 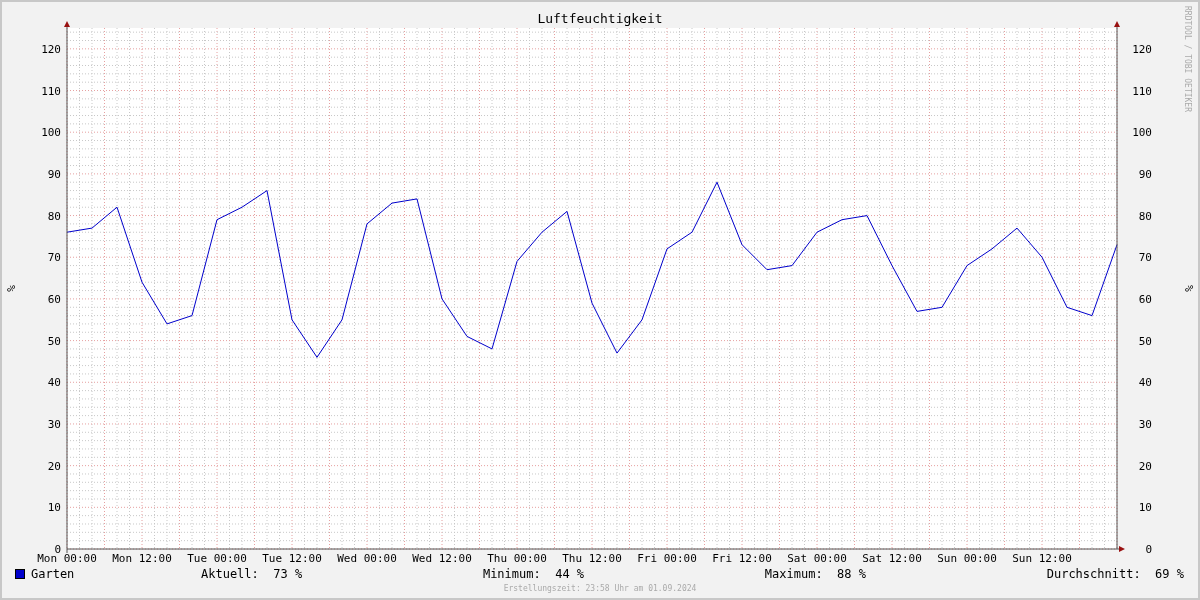 What do you see at coordinates (1148, 549) in the screenshot?
I see `y-tick-label: 0` at bounding box center [1148, 549].